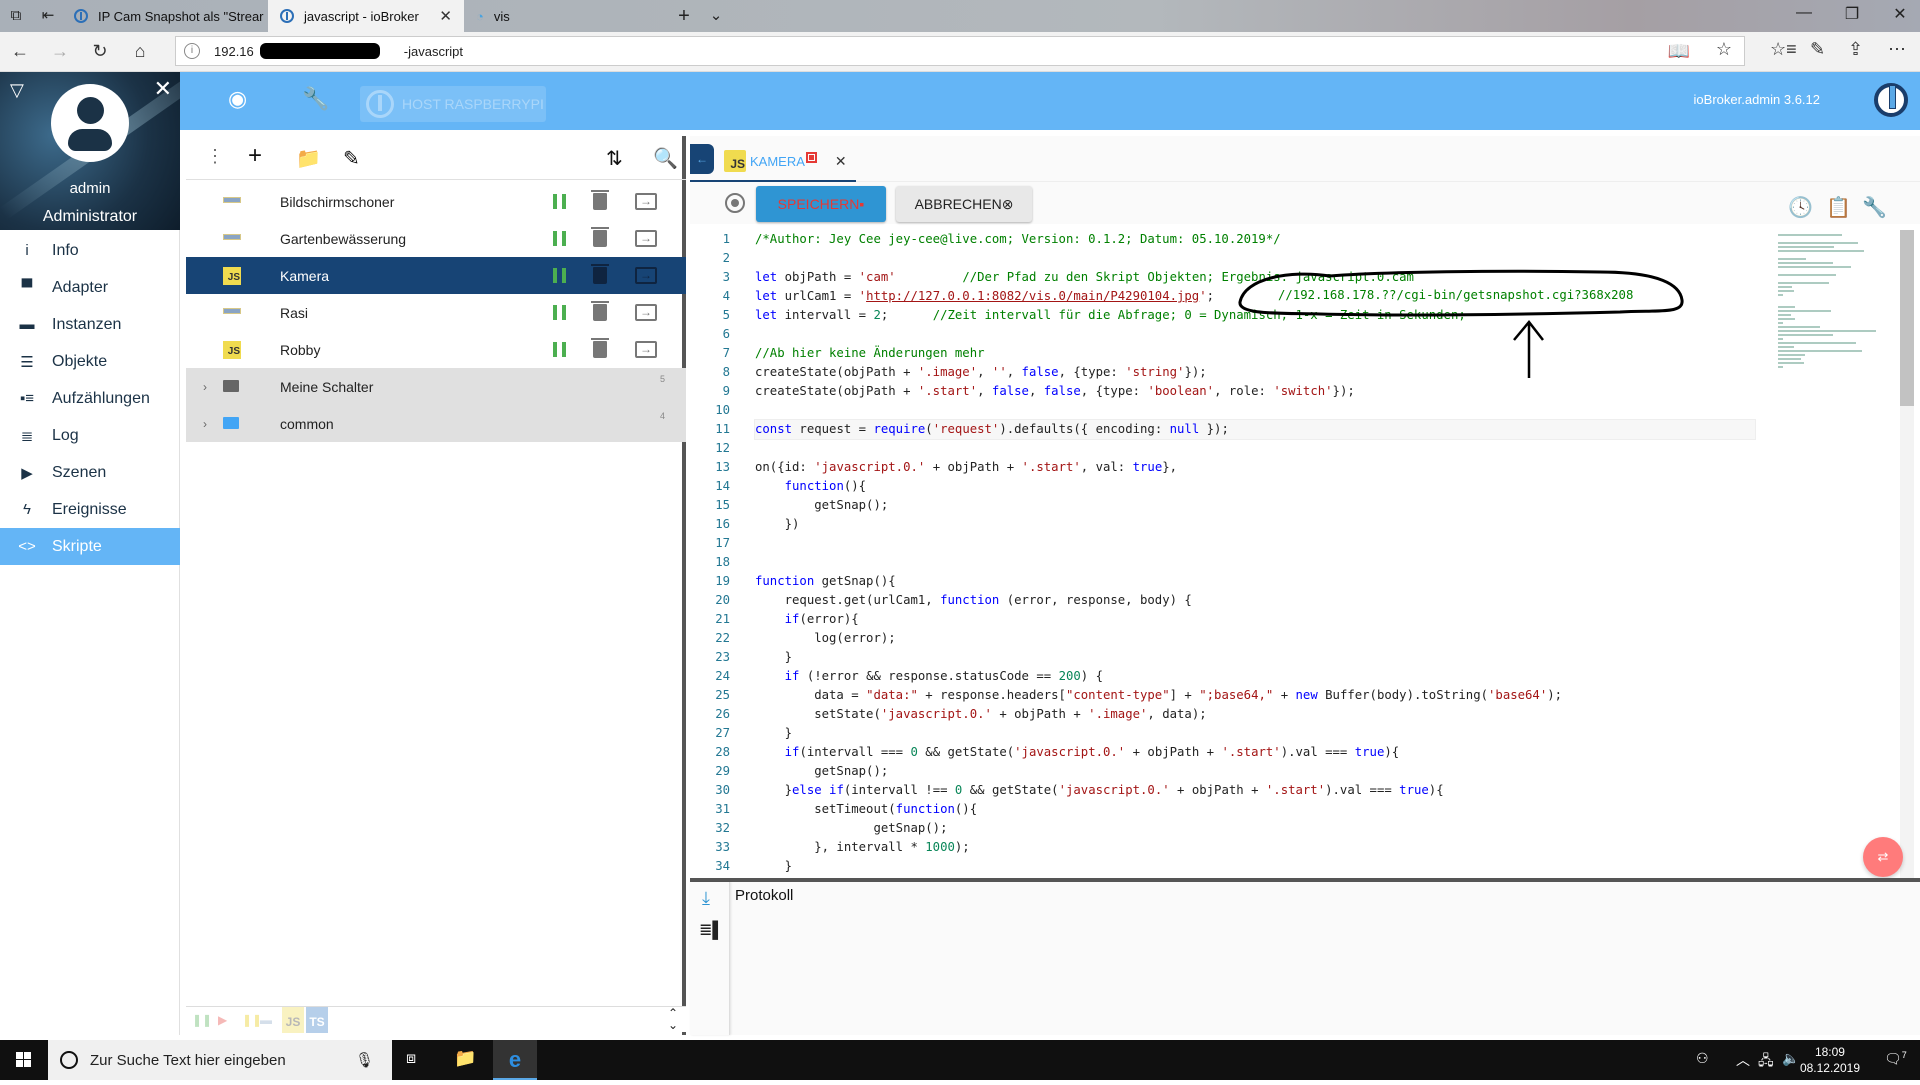 This screenshot has width=1920, height=1085. What do you see at coordinates (20, 51) in the screenshot?
I see `back-icon: ←` at bounding box center [20, 51].